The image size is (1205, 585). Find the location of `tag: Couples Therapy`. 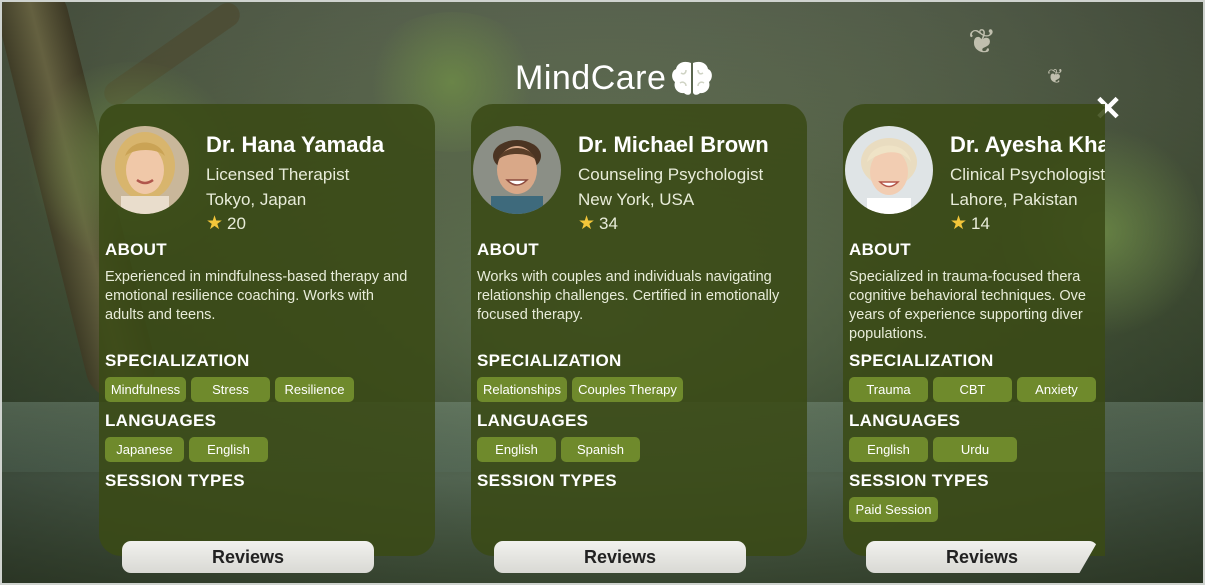

tag: Couples Therapy is located at coordinates (627, 389).